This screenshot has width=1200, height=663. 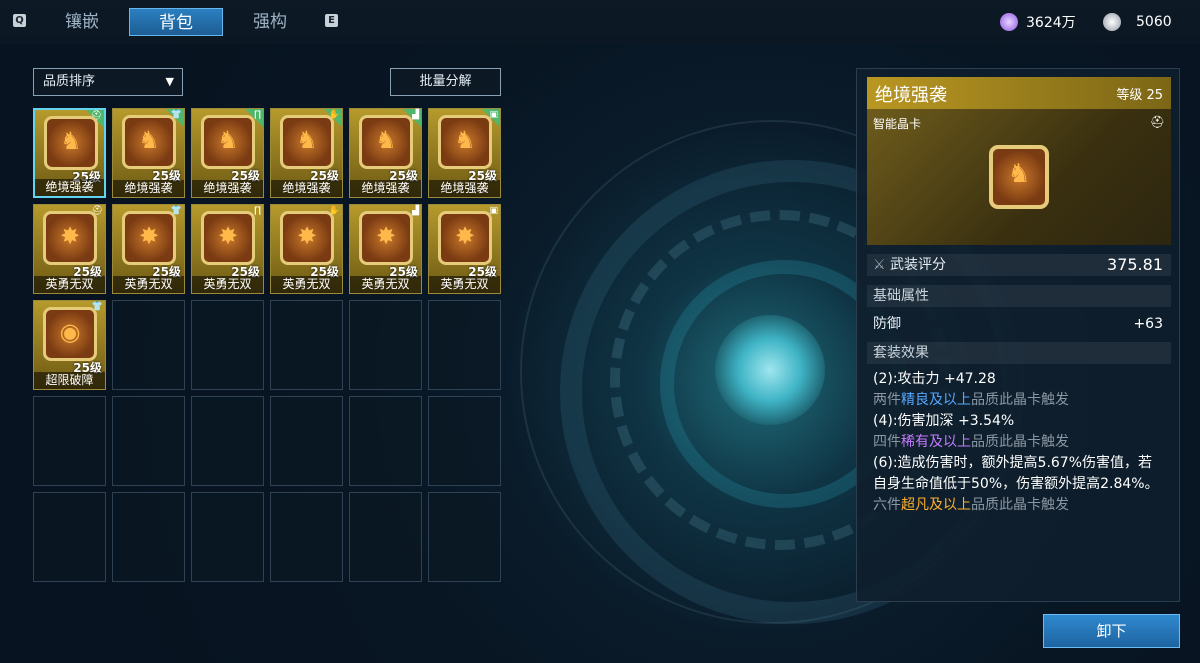 What do you see at coordinates (887, 442) in the screenshot?
I see `req-pre: 四件` at bounding box center [887, 442].